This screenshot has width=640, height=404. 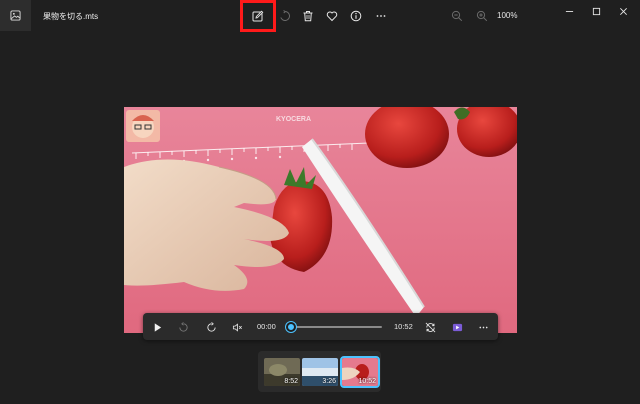 What do you see at coordinates (507, 15) in the screenshot?
I see `zoom-level: 100%` at bounding box center [507, 15].